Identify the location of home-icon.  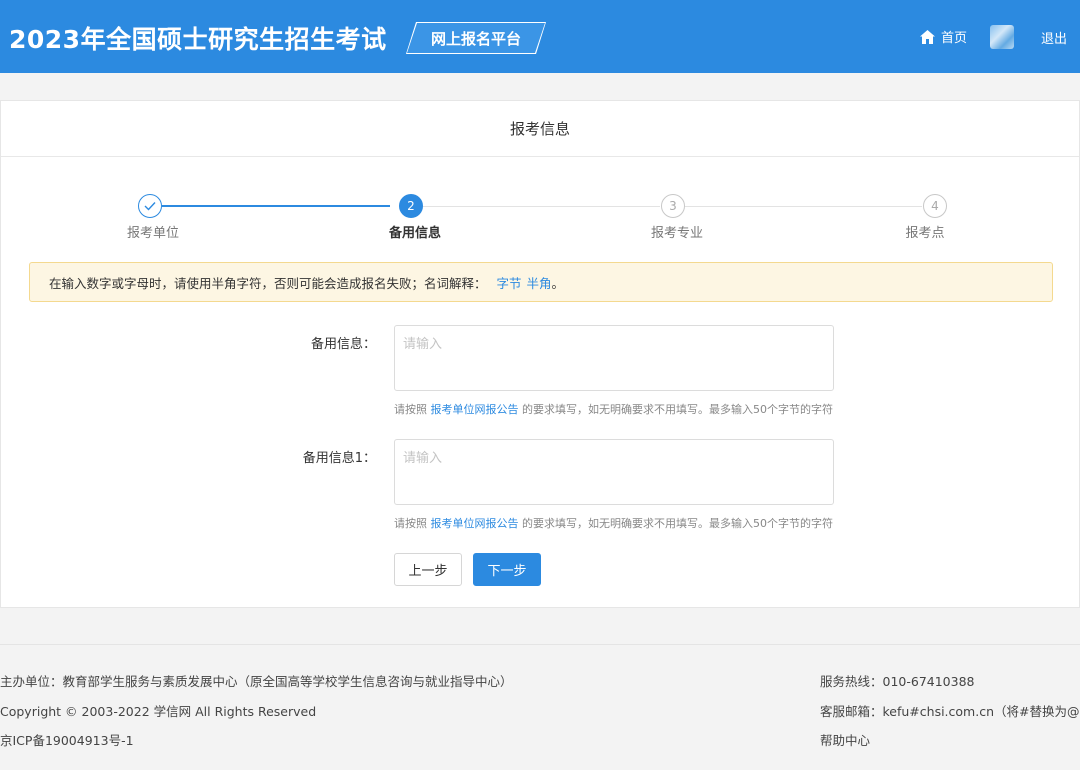
(927, 36).